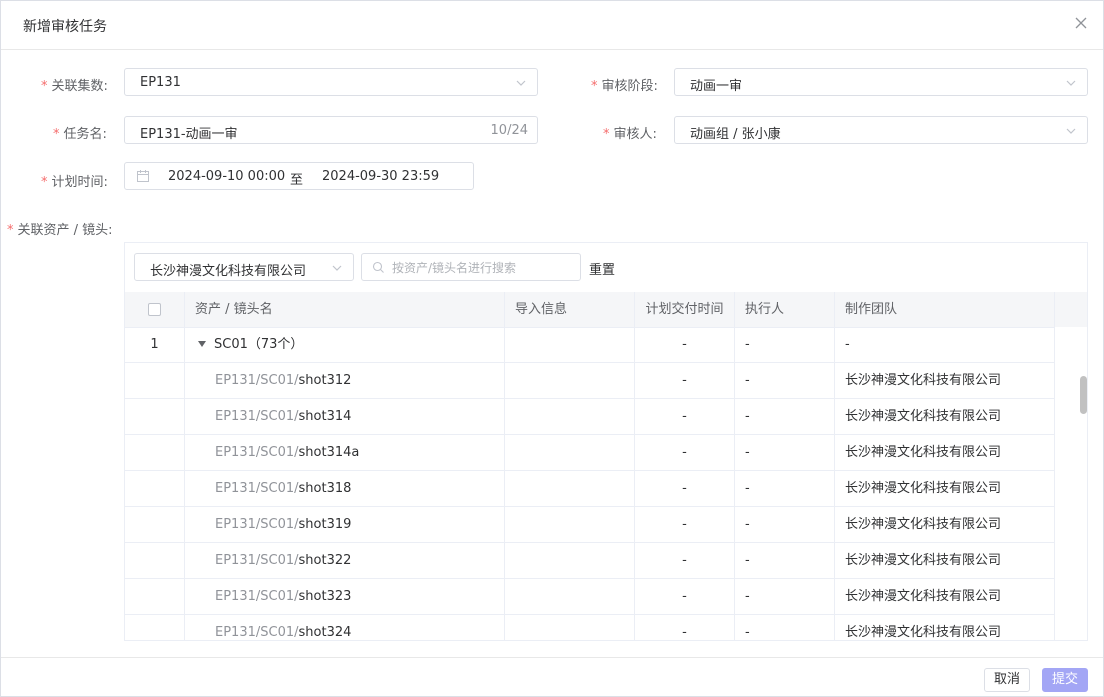 The height and width of the screenshot is (697, 1104). I want to click on table-row: EP131/SC01/shot318 - - 长沙神漫文化科技有限公司, so click(590, 489).